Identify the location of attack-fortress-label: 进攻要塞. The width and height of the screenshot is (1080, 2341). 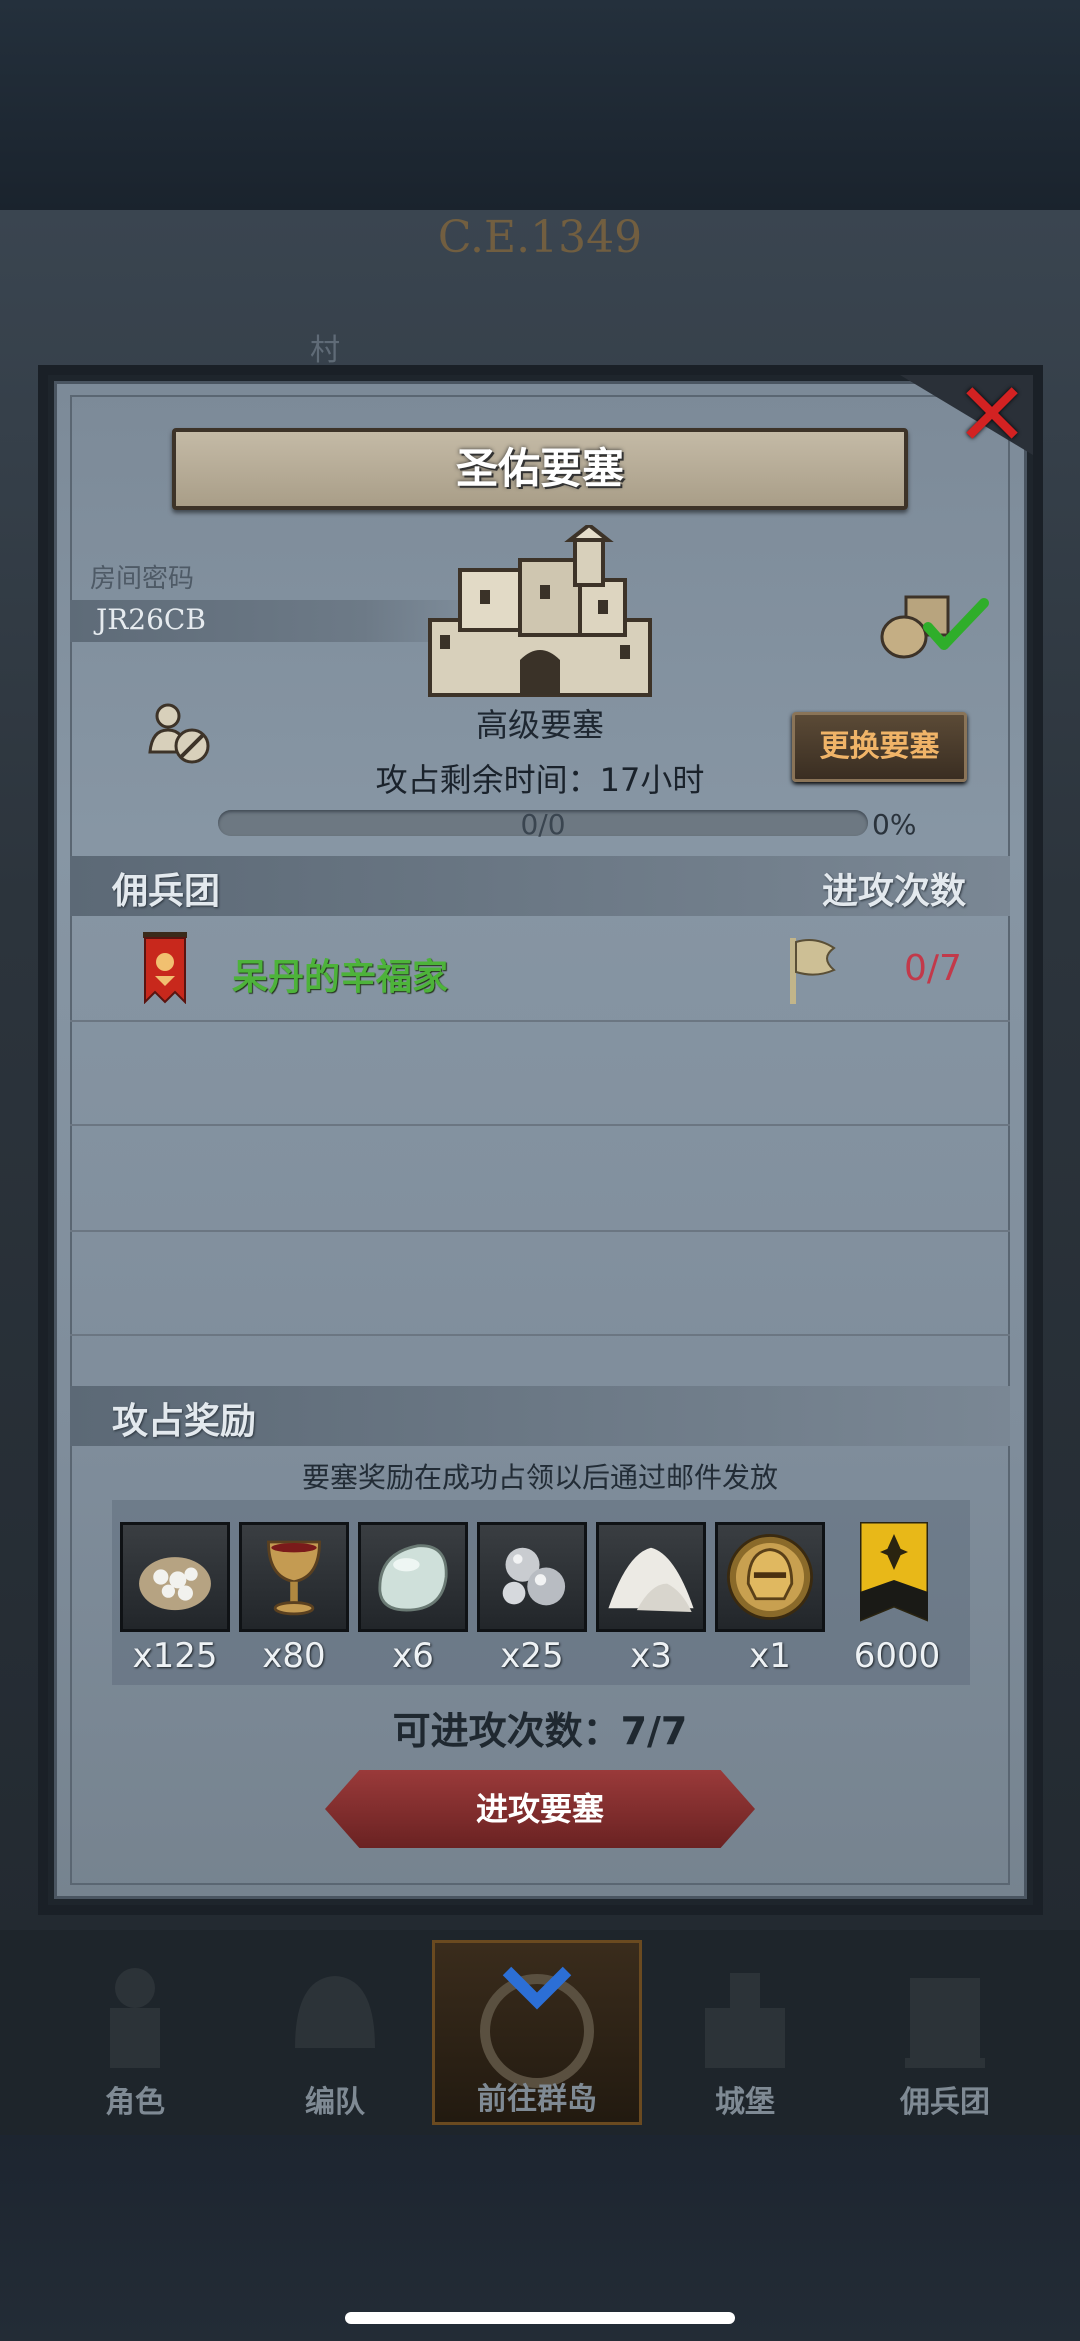
(539, 1809).